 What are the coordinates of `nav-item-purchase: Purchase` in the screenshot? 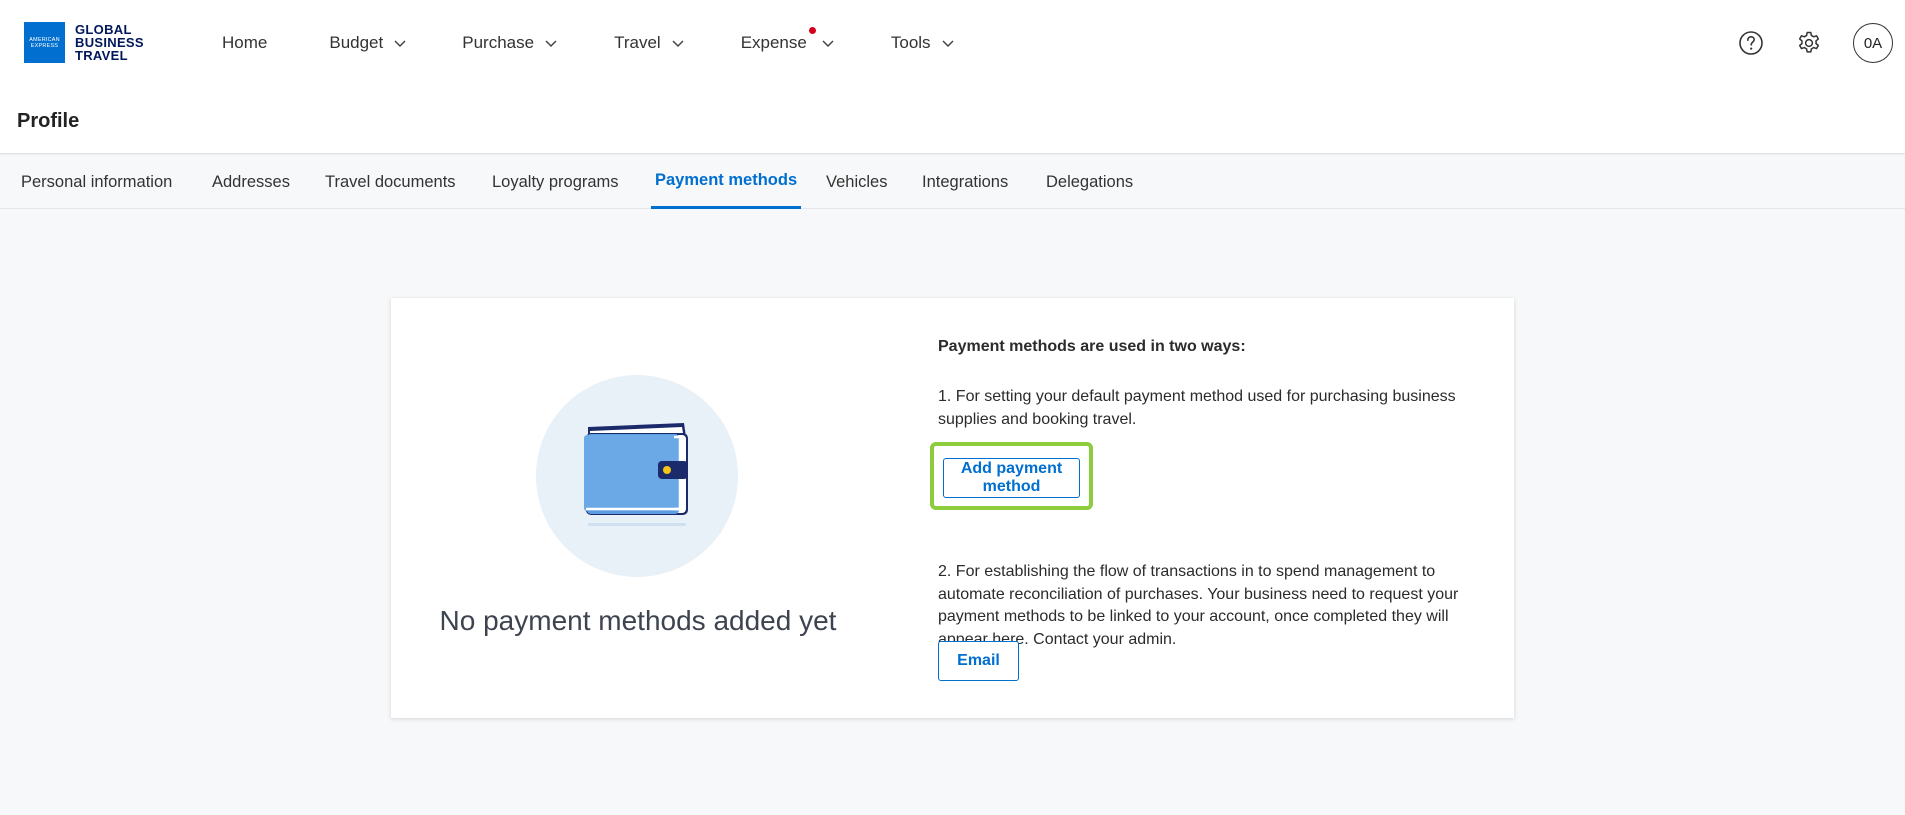 It's located at (510, 43).